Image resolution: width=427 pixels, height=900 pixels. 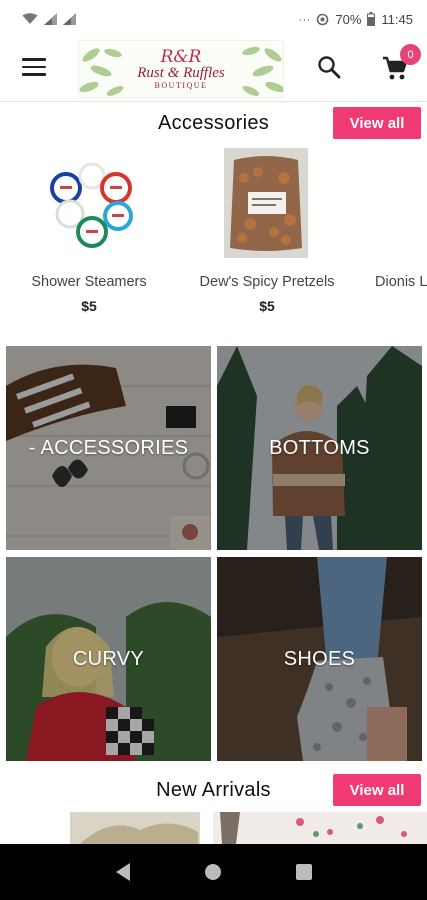 What do you see at coordinates (323, 19) in the screenshot?
I see `data-saver-icon` at bounding box center [323, 19].